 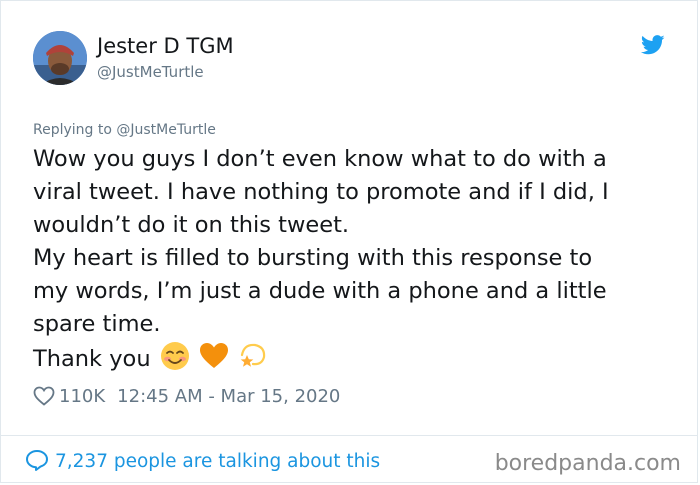 I want to click on replying-to-label: Replying to @JustMeTurtle, so click(x=124, y=130).